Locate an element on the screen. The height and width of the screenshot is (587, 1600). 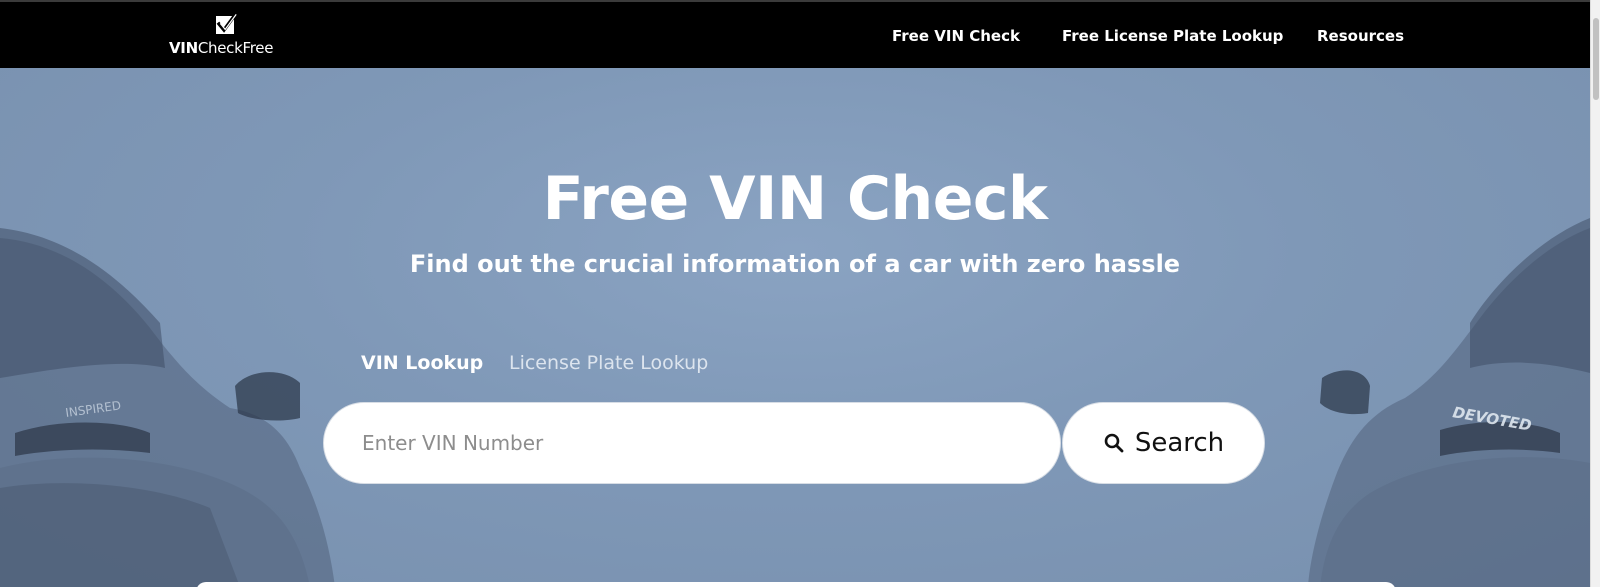
logo-text-regular: CheckFree is located at coordinates (235, 48).